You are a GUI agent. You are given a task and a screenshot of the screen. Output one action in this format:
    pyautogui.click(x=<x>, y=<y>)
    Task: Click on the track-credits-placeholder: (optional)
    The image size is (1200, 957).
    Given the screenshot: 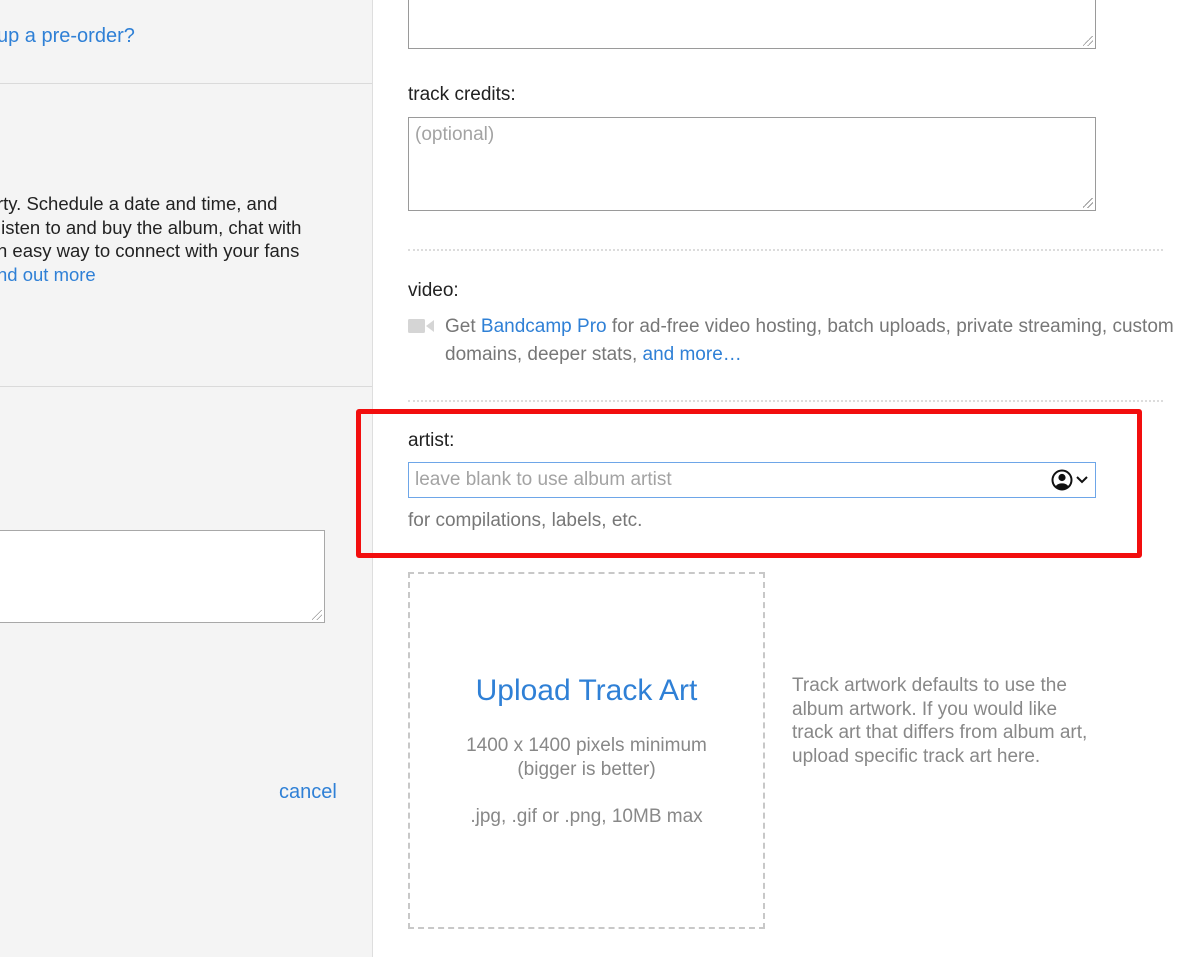 What is the action you would take?
    pyautogui.click(x=455, y=134)
    